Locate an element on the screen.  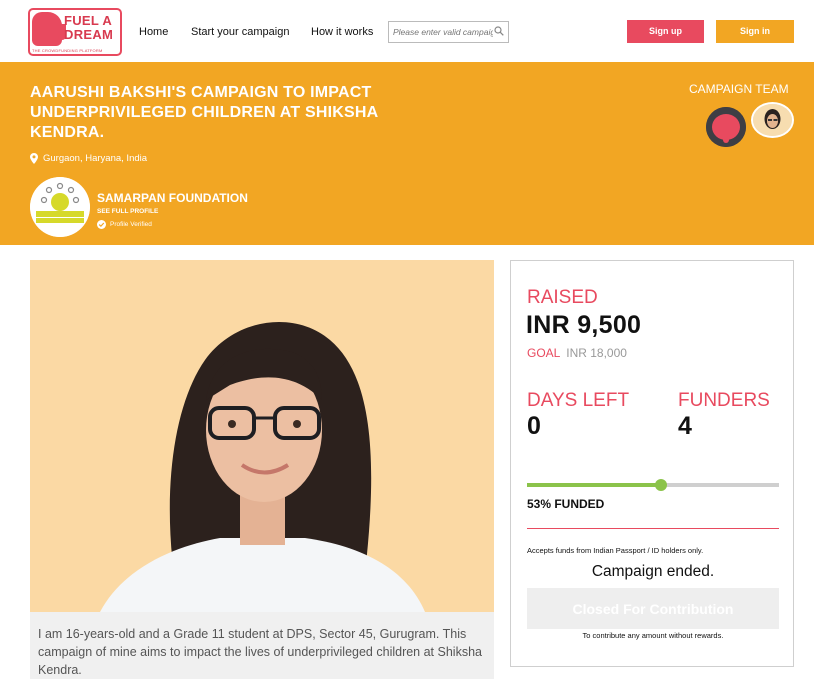
progress-fill is located at coordinates (594, 485).